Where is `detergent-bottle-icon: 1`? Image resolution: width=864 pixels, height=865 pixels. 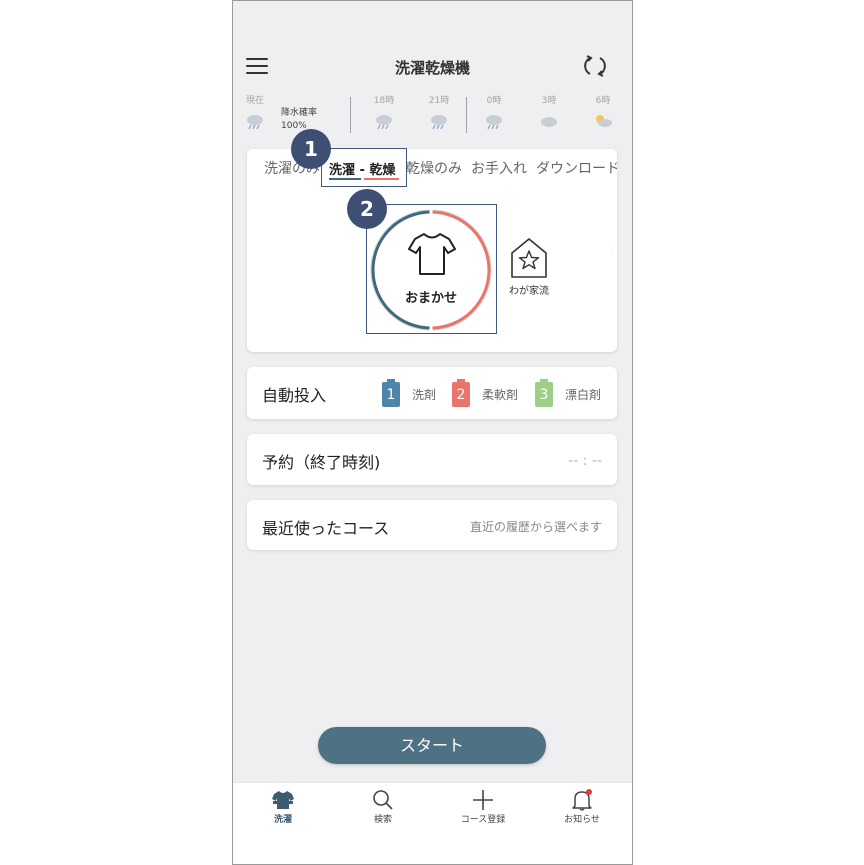 detergent-bottle-icon: 1 is located at coordinates (391, 393).